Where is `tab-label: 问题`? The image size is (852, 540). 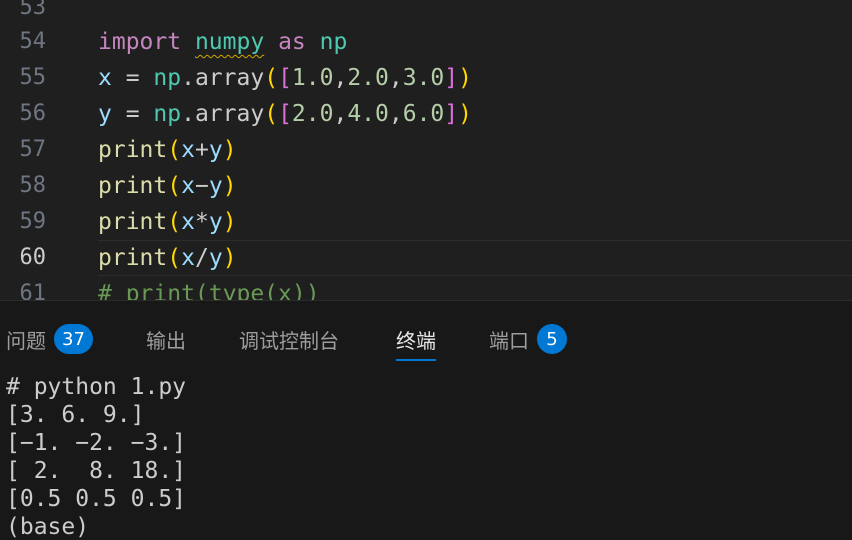 tab-label: 问题 is located at coordinates (26, 340).